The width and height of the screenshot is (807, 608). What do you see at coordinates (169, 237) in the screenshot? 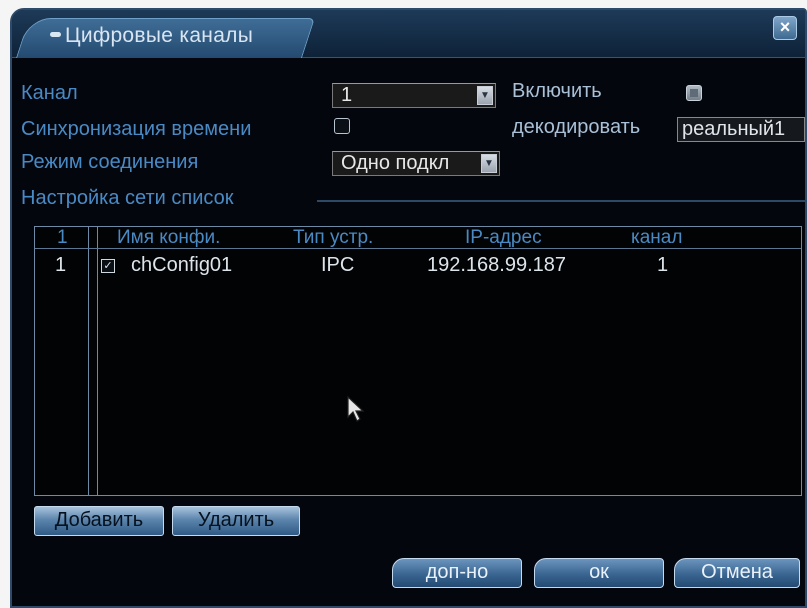
I see `column-header-config-name: Имя конфи.` at bounding box center [169, 237].